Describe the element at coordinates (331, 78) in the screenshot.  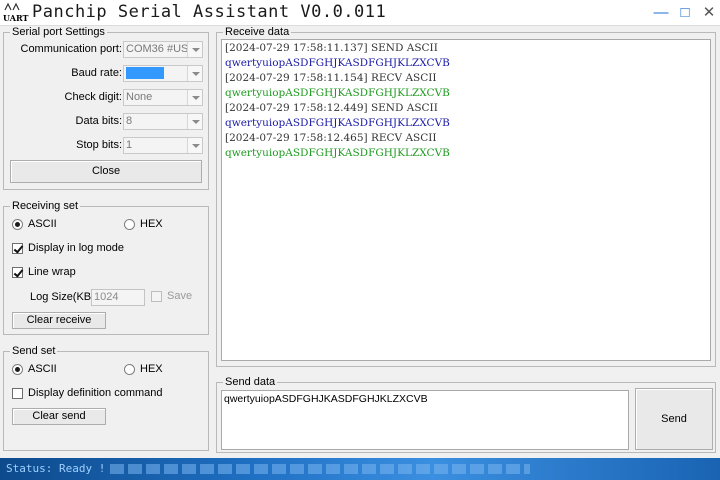
I see `log-line-text: [2024-07-29 17:58:11.154] RECV ASCII` at that location.